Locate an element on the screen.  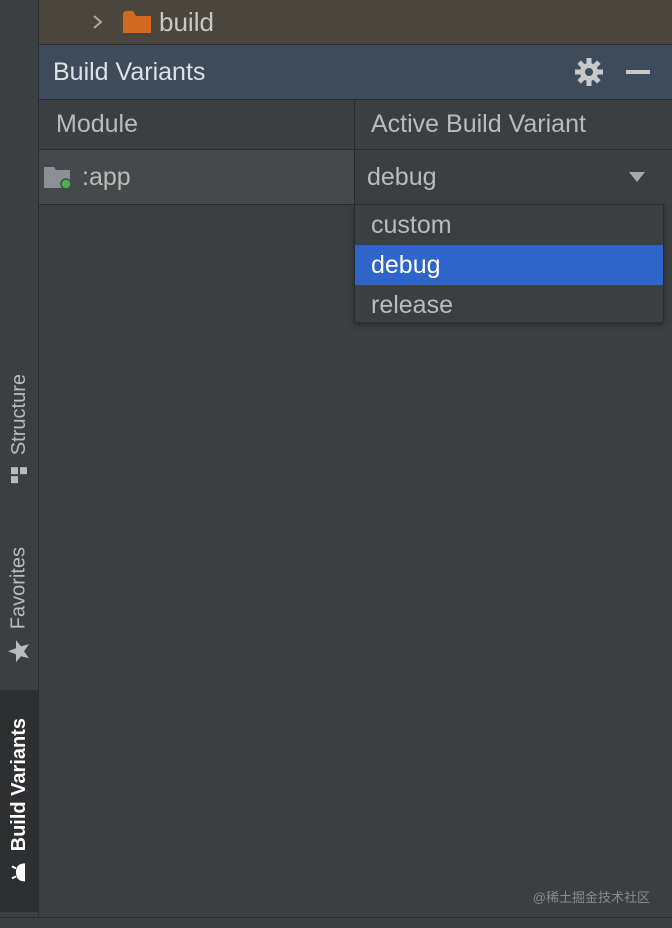
column-header-module-label: Module is located at coordinates (97, 124).